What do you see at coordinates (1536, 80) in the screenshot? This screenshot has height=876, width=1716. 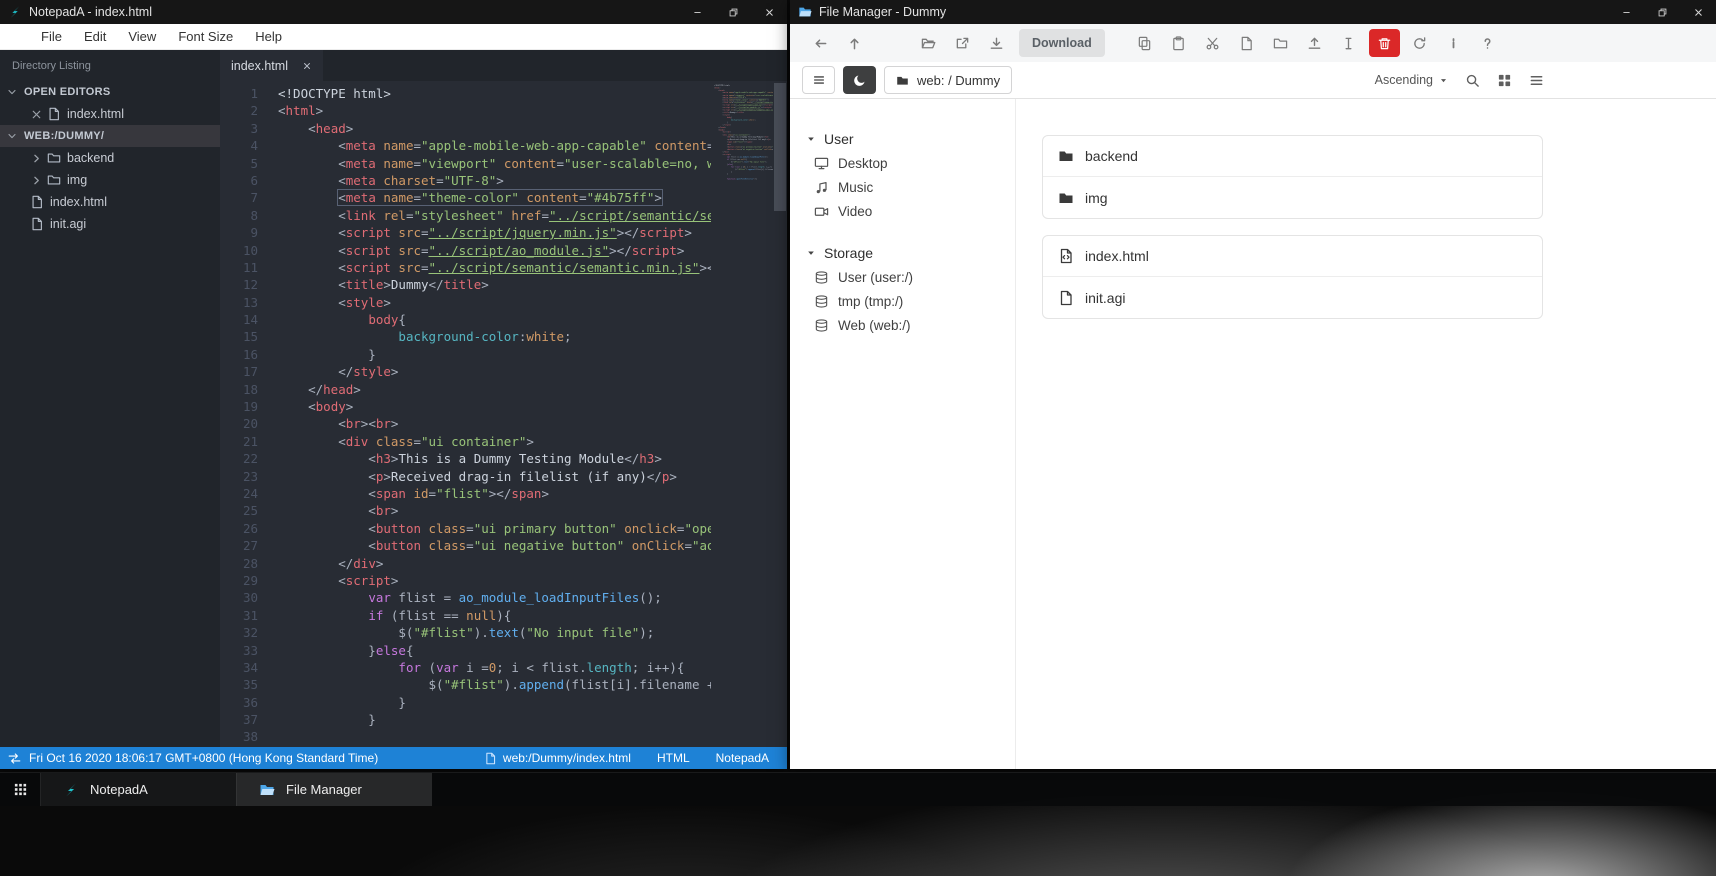 I see `list-view-icon` at bounding box center [1536, 80].